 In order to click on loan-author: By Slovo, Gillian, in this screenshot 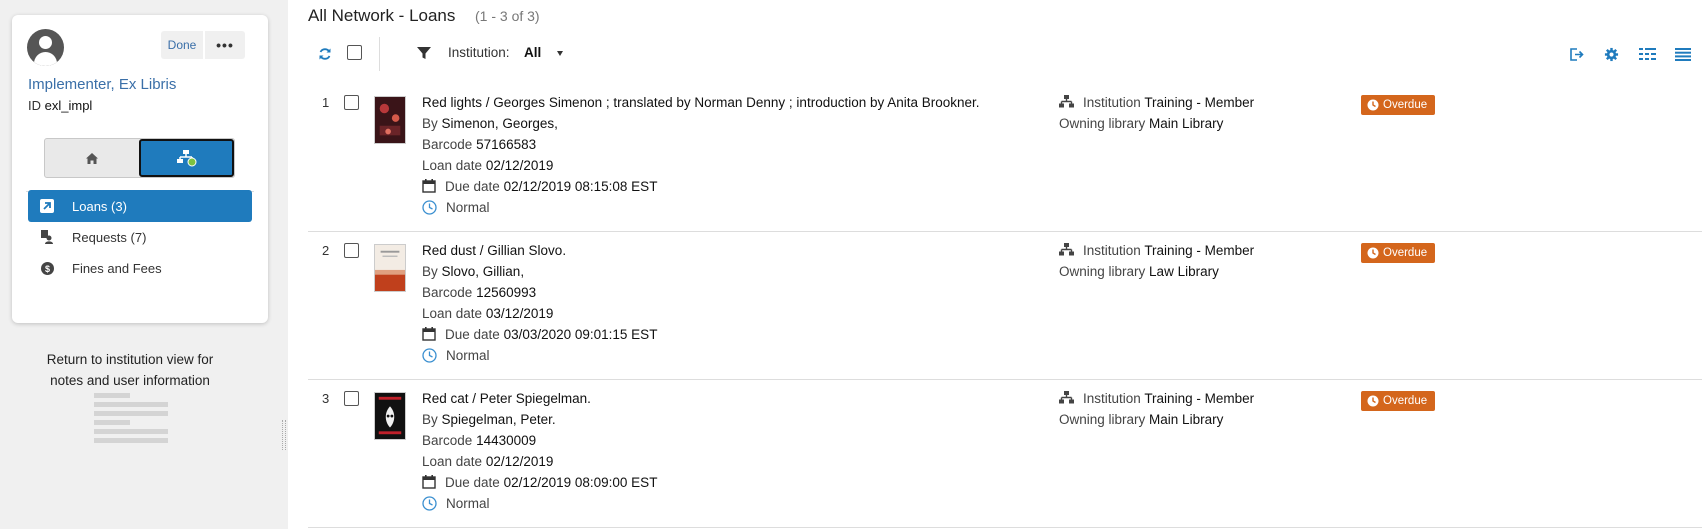, I will do `click(473, 271)`.